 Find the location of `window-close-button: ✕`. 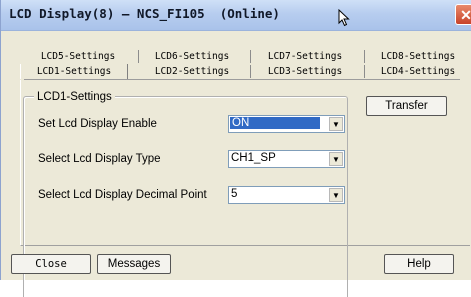

window-close-button: ✕ is located at coordinates (463, 14).